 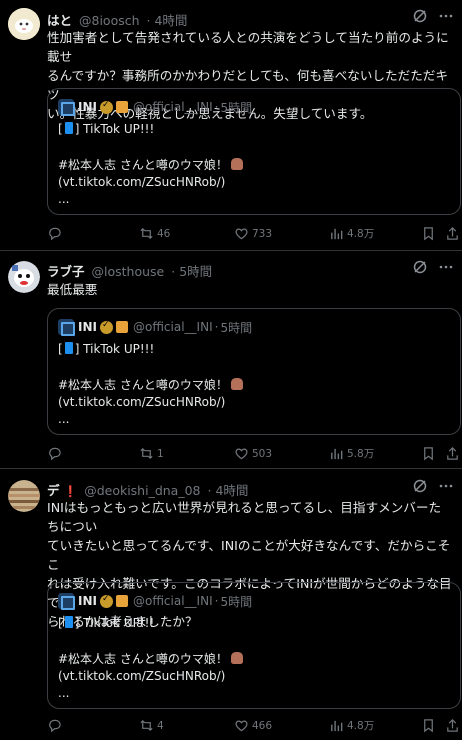 What do you see at coordinates (262, 233) in the screenshot?
I see `like-count: 733` at bounding box center [262, 233].